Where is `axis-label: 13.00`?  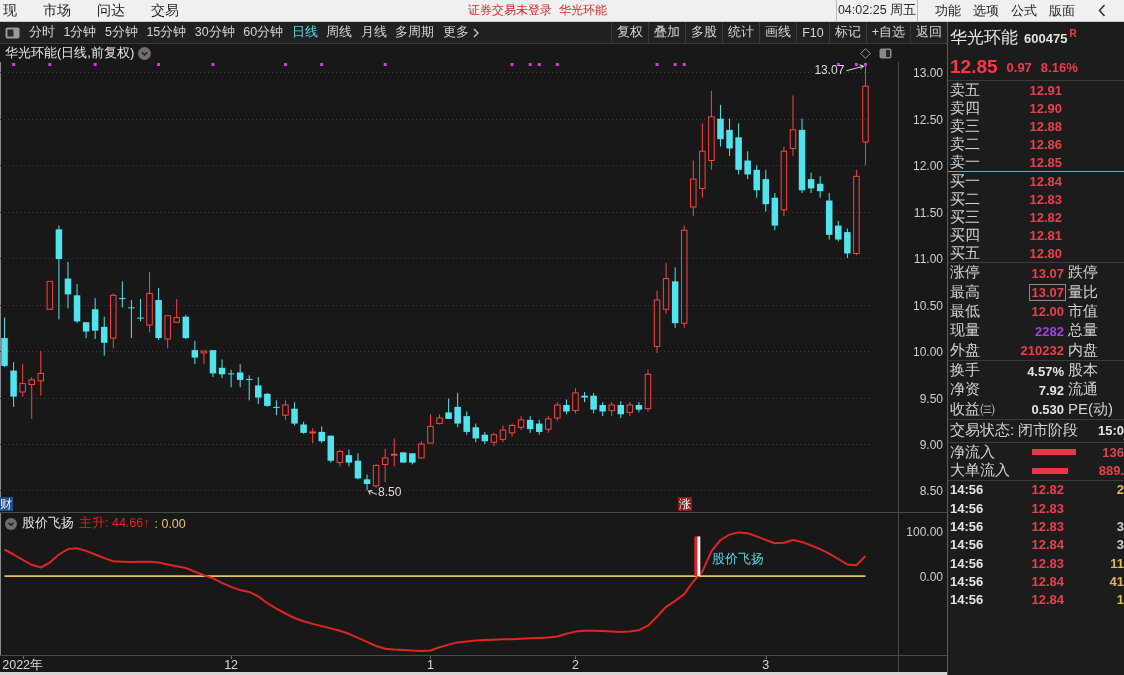
axis-label: 13.00 is located at coordinates (927, 72).